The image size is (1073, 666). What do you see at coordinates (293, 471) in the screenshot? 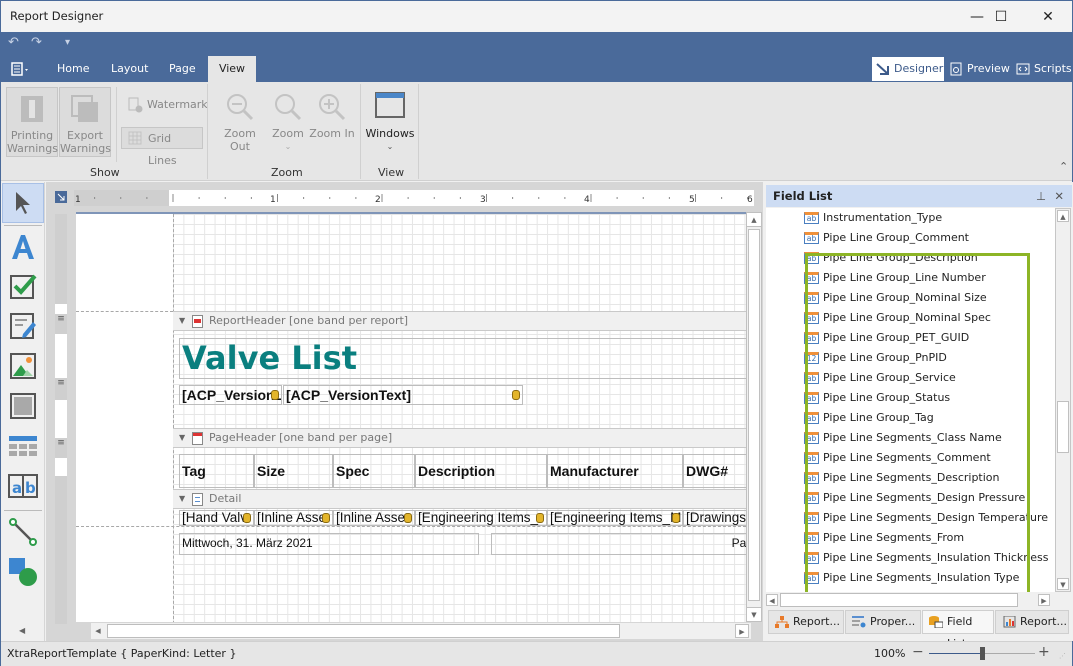
I see `column-header-cell: Size` at bounding box center [293, 471].